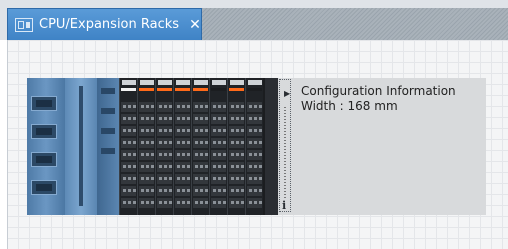  Describe the element at coordinates (109, 24) in the screenshot. I see `tab-label: CPU/Expansion Racks` at that location.